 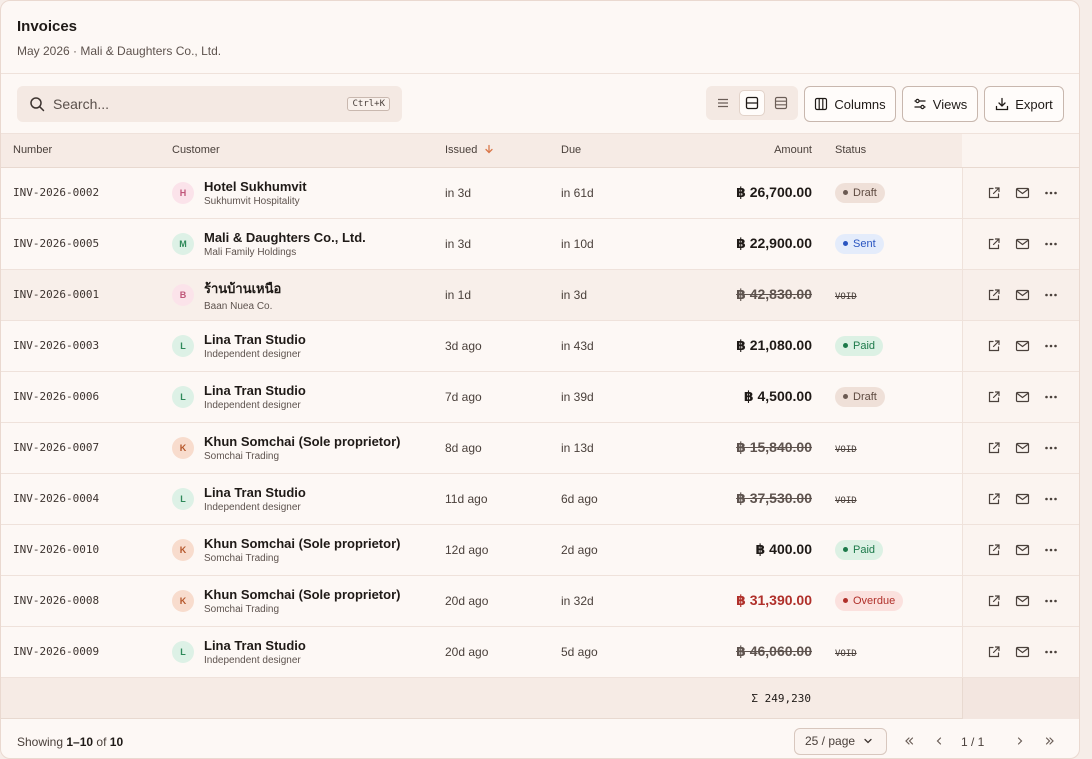 What do you see at coordinates (101, 741) in the screenshot?
I see `showing-of: of` at bounding box center [101, 741].